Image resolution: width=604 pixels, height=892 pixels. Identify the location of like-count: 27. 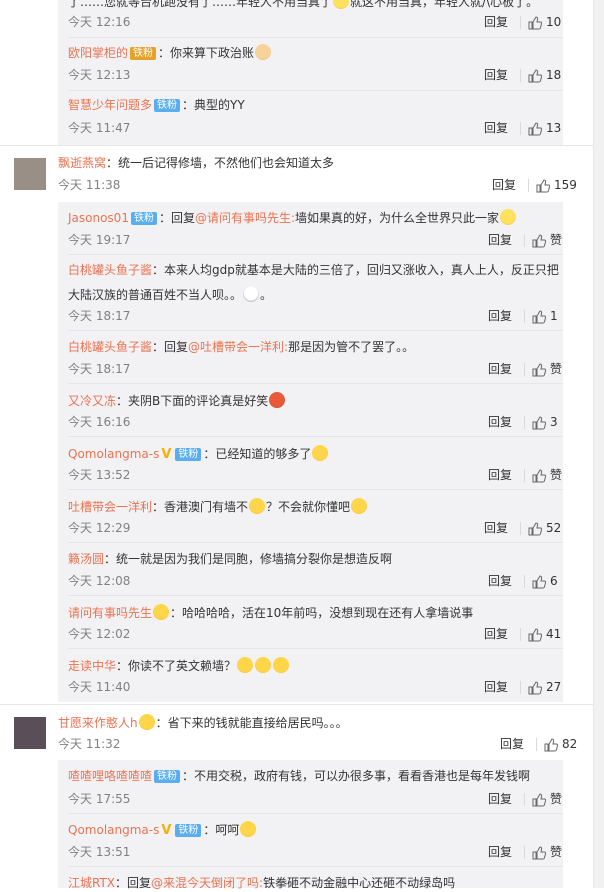
(554, 687).